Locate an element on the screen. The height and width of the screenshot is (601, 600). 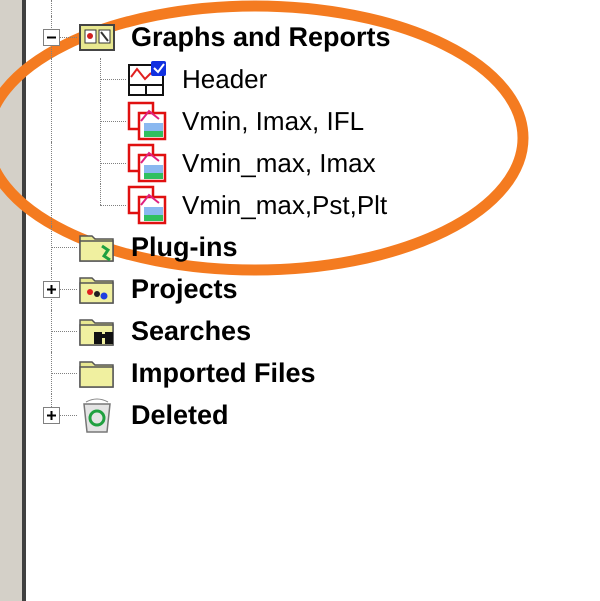
chart-check-icon is located at coordinates (147, 79).